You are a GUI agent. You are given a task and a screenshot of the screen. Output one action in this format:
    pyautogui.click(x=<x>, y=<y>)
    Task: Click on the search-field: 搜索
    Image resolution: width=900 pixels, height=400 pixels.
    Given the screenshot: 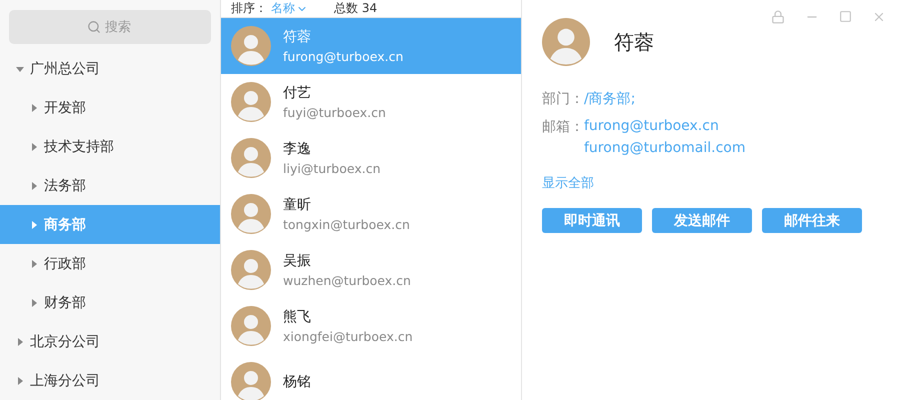 What is the action you would take?
    pyautogui.click(x=110, y=27)
    